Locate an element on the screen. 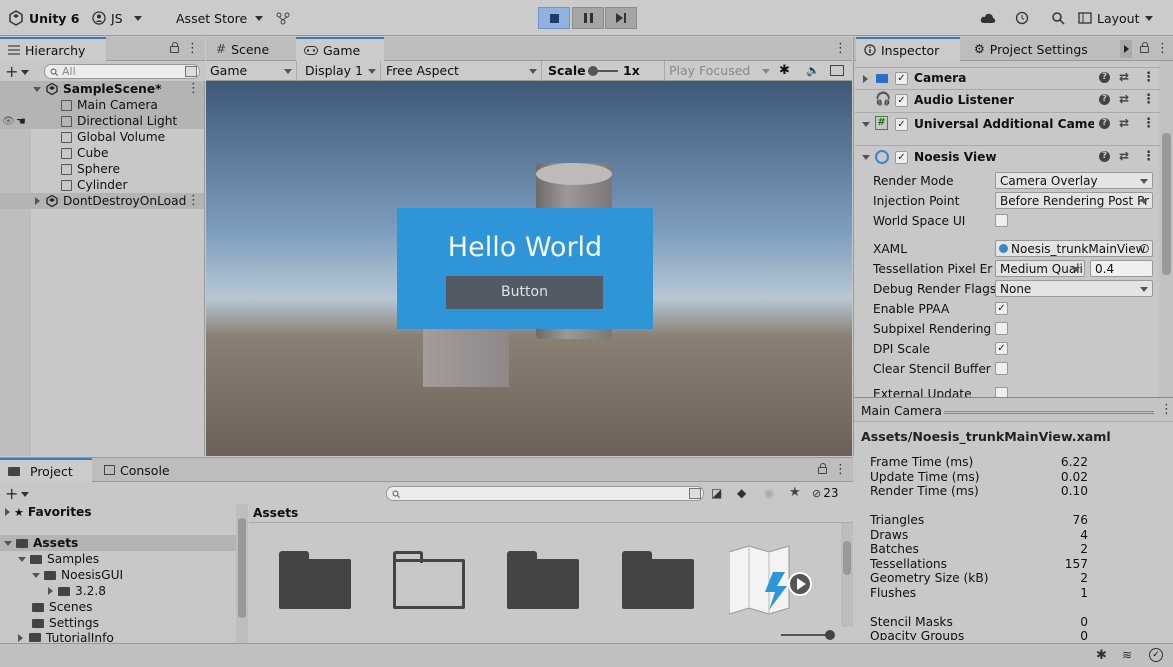 The height and width of the screenshot is (667, 1173). history-button is located at coordinates (1022, 18).